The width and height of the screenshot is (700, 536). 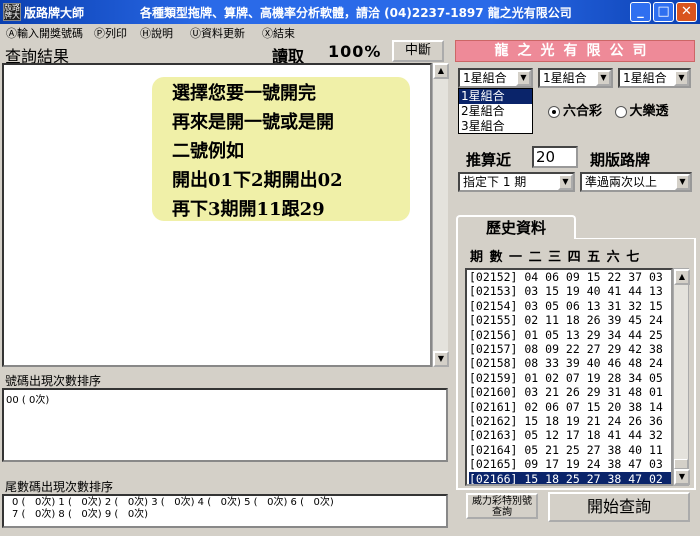 What do you see at coordinates (681, 464) in the screenshot?
I see `scroll-thumb` at bounding box center [681, 464].